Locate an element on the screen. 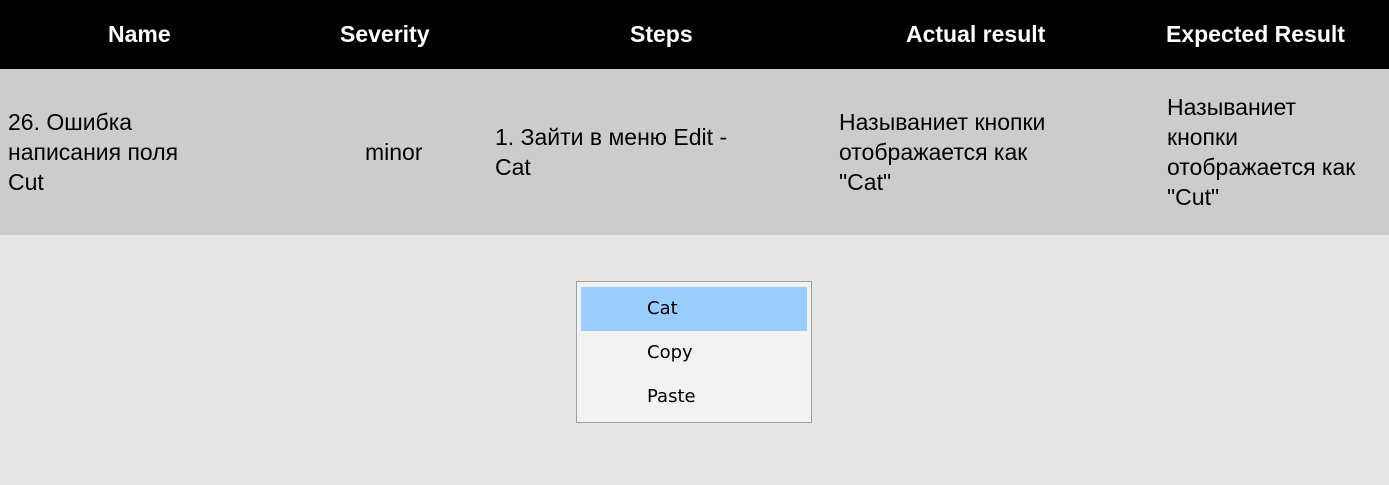  cell-name: 26. Ошибка написания поля Cut is located at coordinates (164, 152).